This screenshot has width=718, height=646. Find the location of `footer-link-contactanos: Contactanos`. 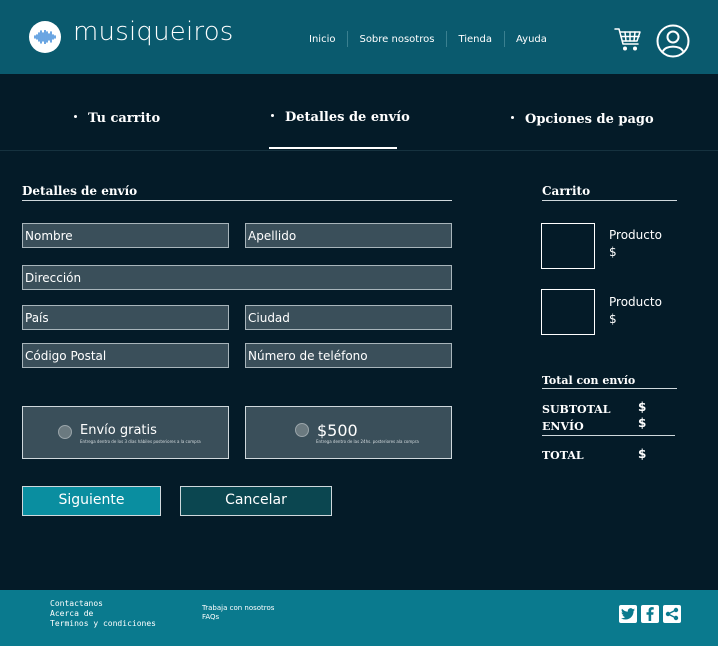

footer-link-contactanos: Contactanos is located at coordinates (103, 604).